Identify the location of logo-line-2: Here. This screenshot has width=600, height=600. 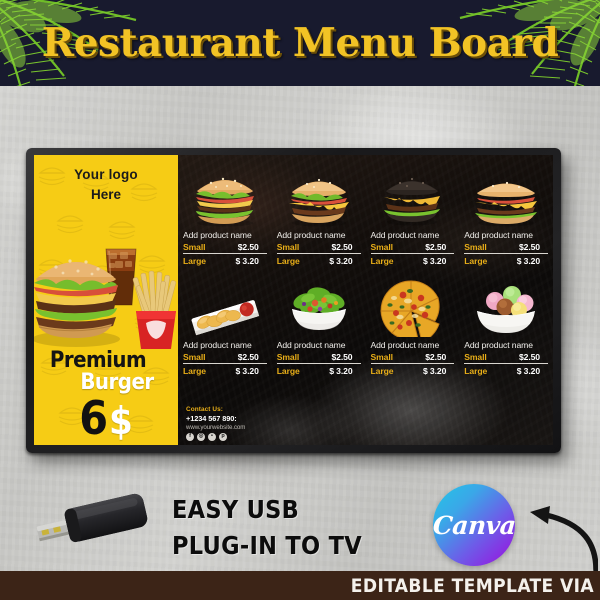
(106, 194).